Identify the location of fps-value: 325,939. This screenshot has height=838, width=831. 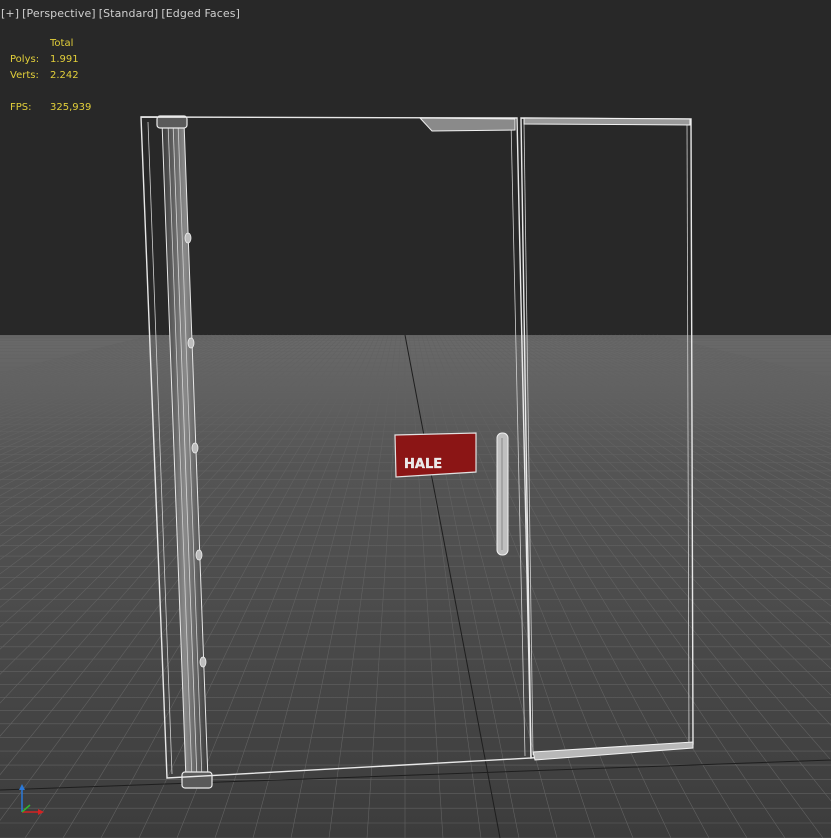
(71, 107).